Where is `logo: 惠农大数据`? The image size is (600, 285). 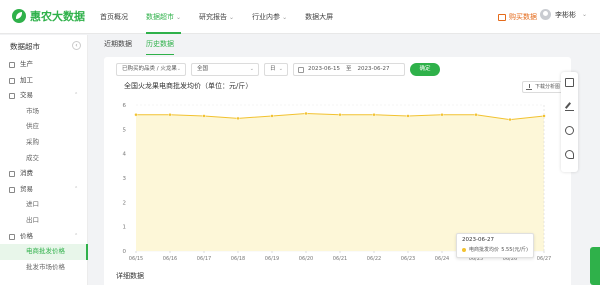 logo: 惠农大数据 is located at coordinates (48, 16).